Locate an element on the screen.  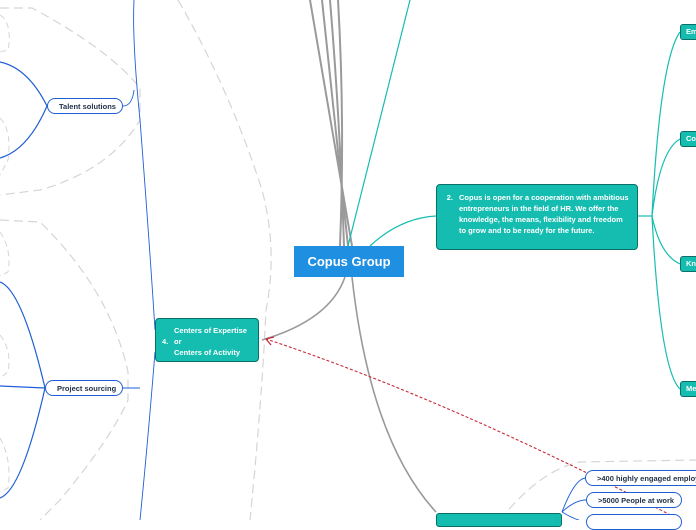
project-sourcing-label: Project sourcing is located at coordinates (87, 388).